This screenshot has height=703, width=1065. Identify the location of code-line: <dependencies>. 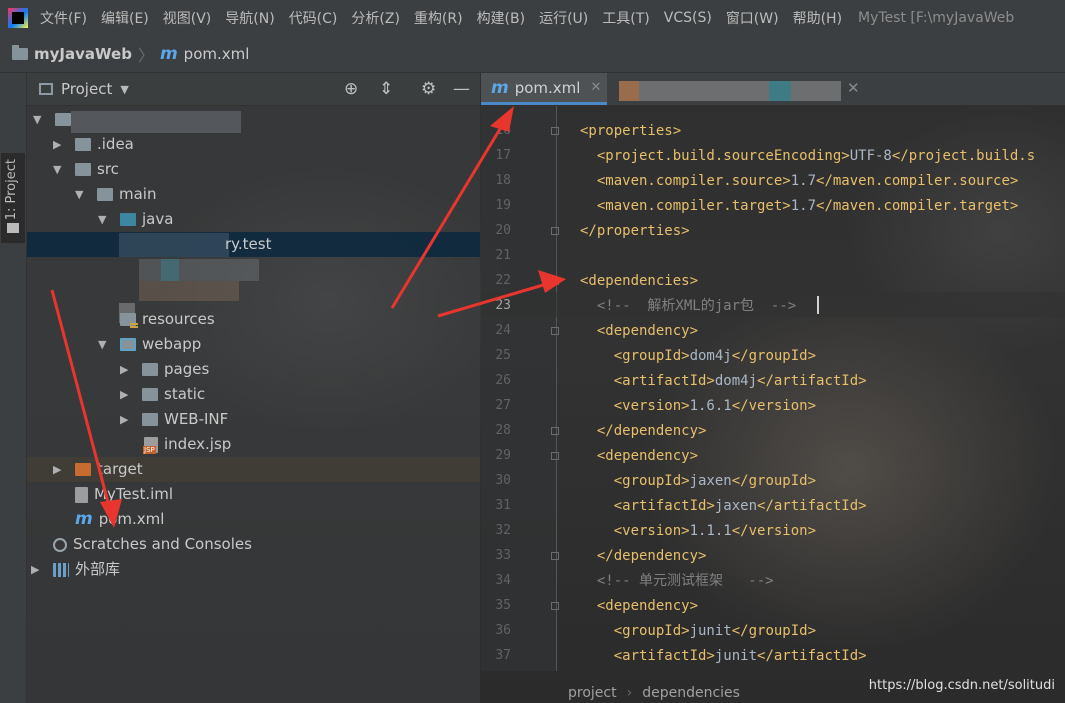
(639, 281).